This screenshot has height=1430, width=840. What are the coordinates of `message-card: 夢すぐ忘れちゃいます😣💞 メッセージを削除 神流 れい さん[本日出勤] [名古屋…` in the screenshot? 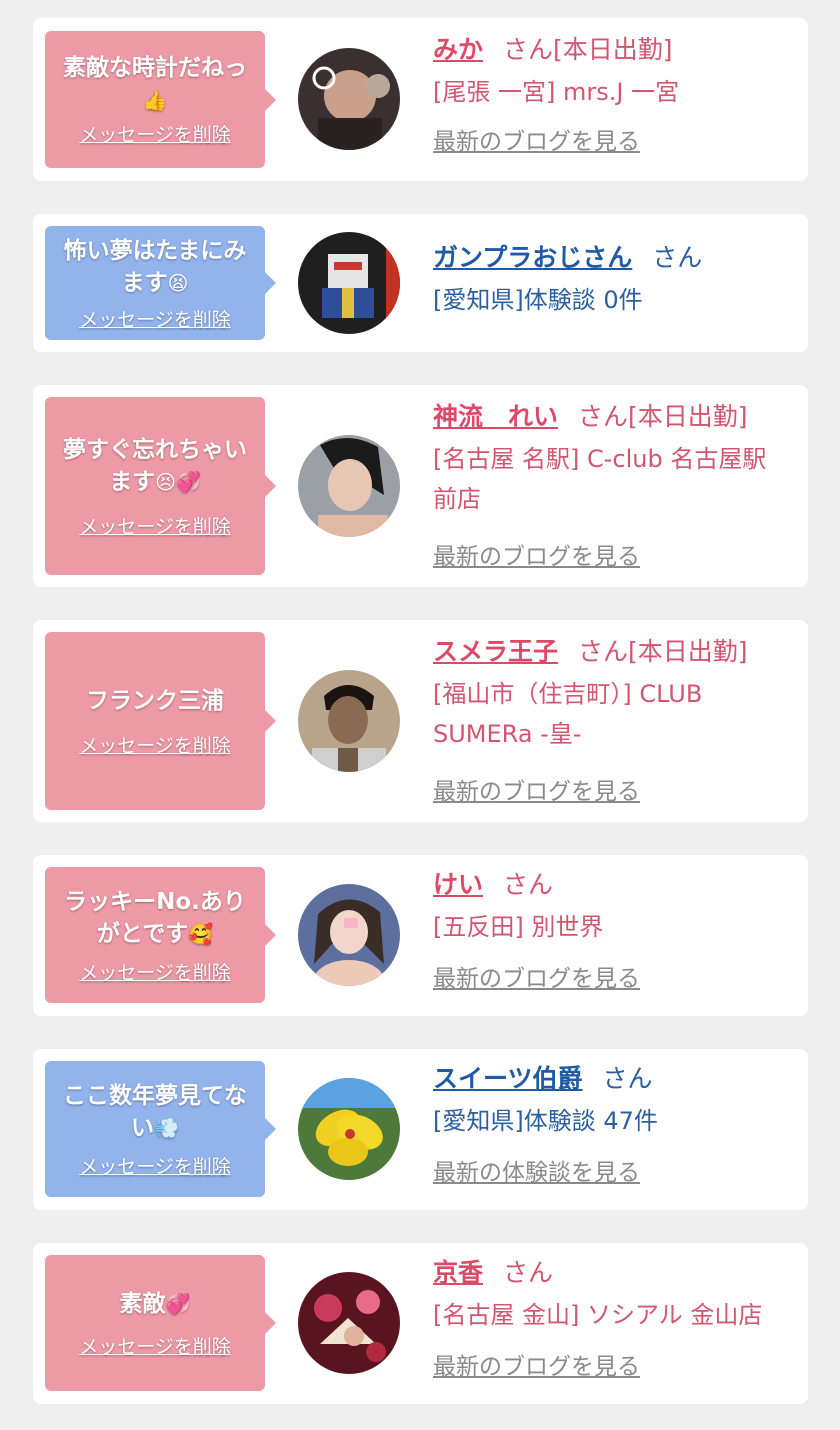 It's located at (420, 486).